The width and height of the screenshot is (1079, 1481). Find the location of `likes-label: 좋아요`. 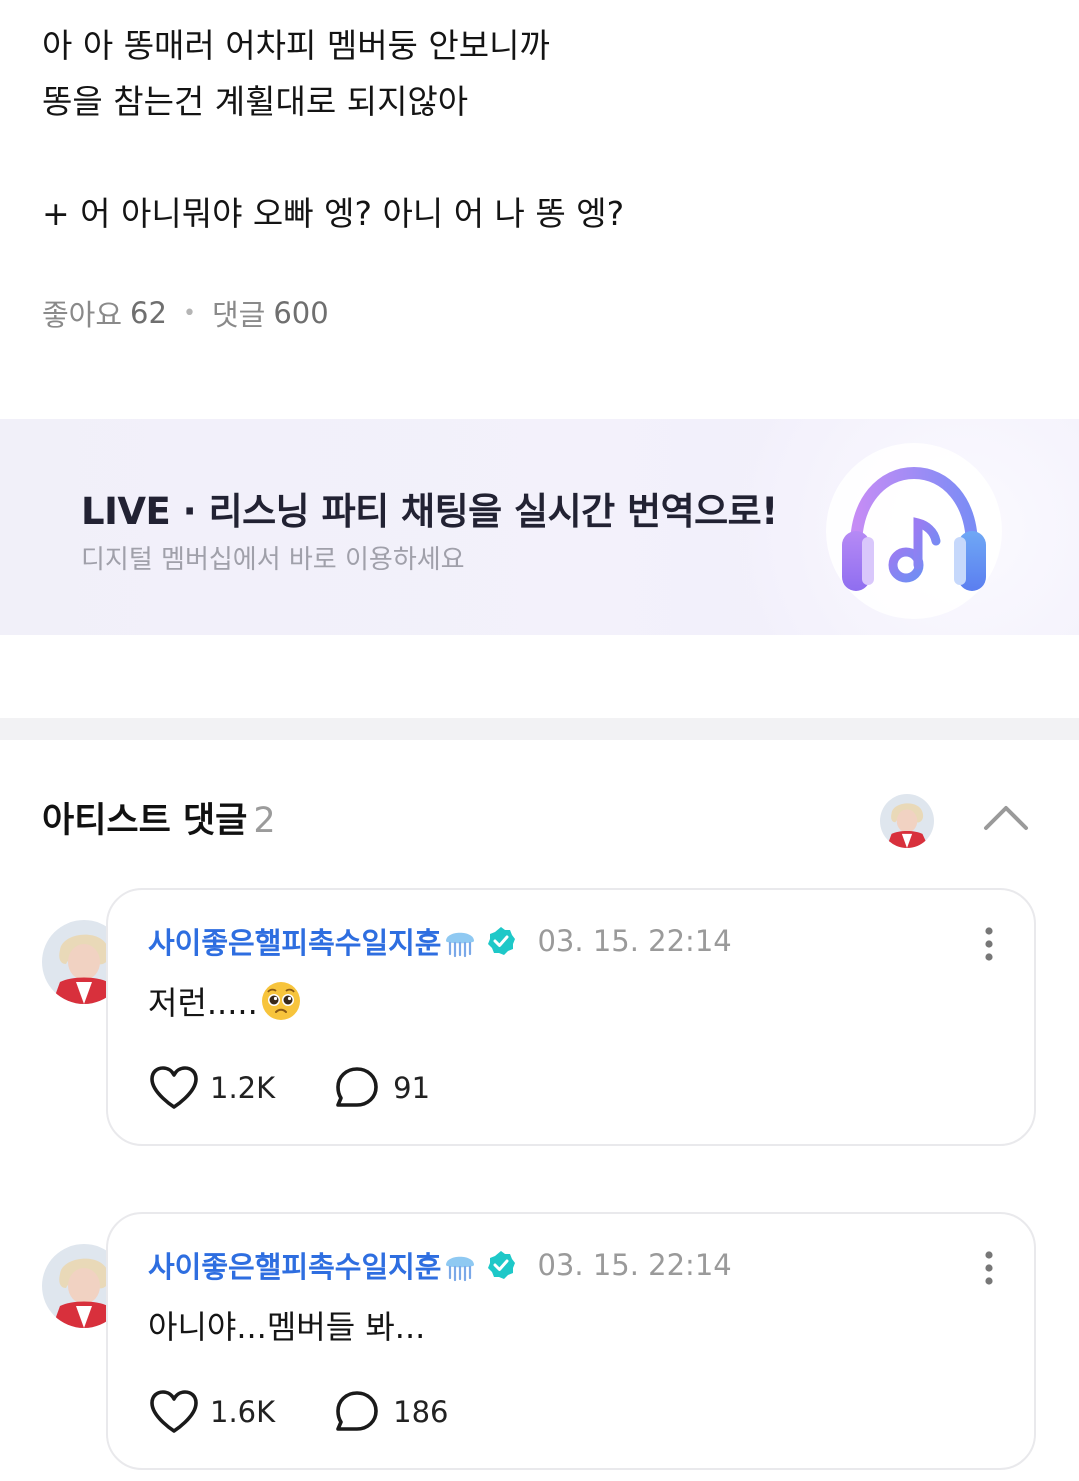

likes-label: 좋아요 is located at coordinates (82, 315).